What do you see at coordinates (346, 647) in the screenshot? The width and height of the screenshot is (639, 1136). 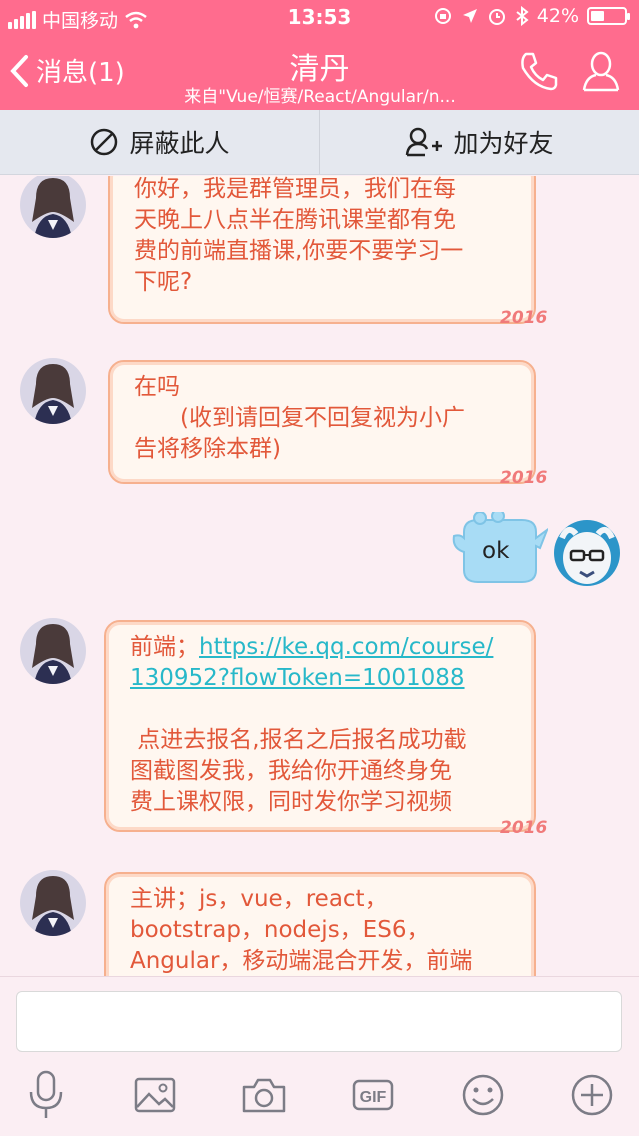 I see `course-link: https://ke.qq.com/course/` at bounding box center [346, 647].